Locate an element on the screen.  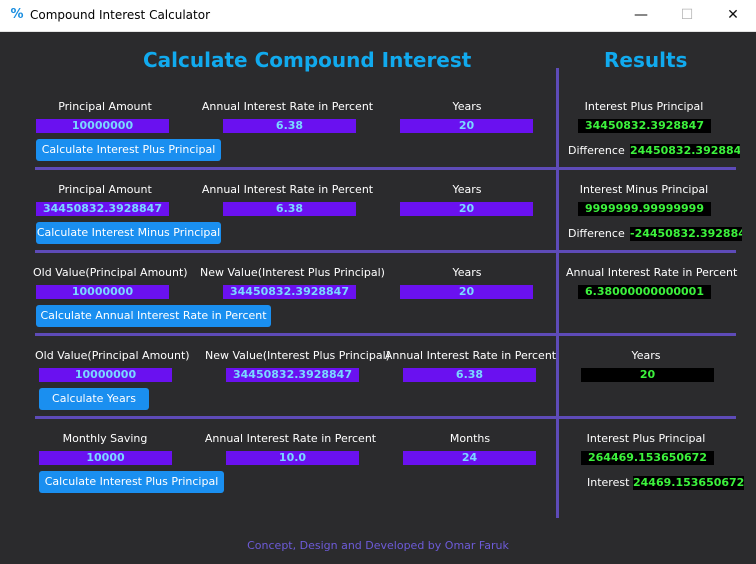
calc-interest-minus-principal-button: Calculate Interest Minus Principal is located at coordinates (128, 233).